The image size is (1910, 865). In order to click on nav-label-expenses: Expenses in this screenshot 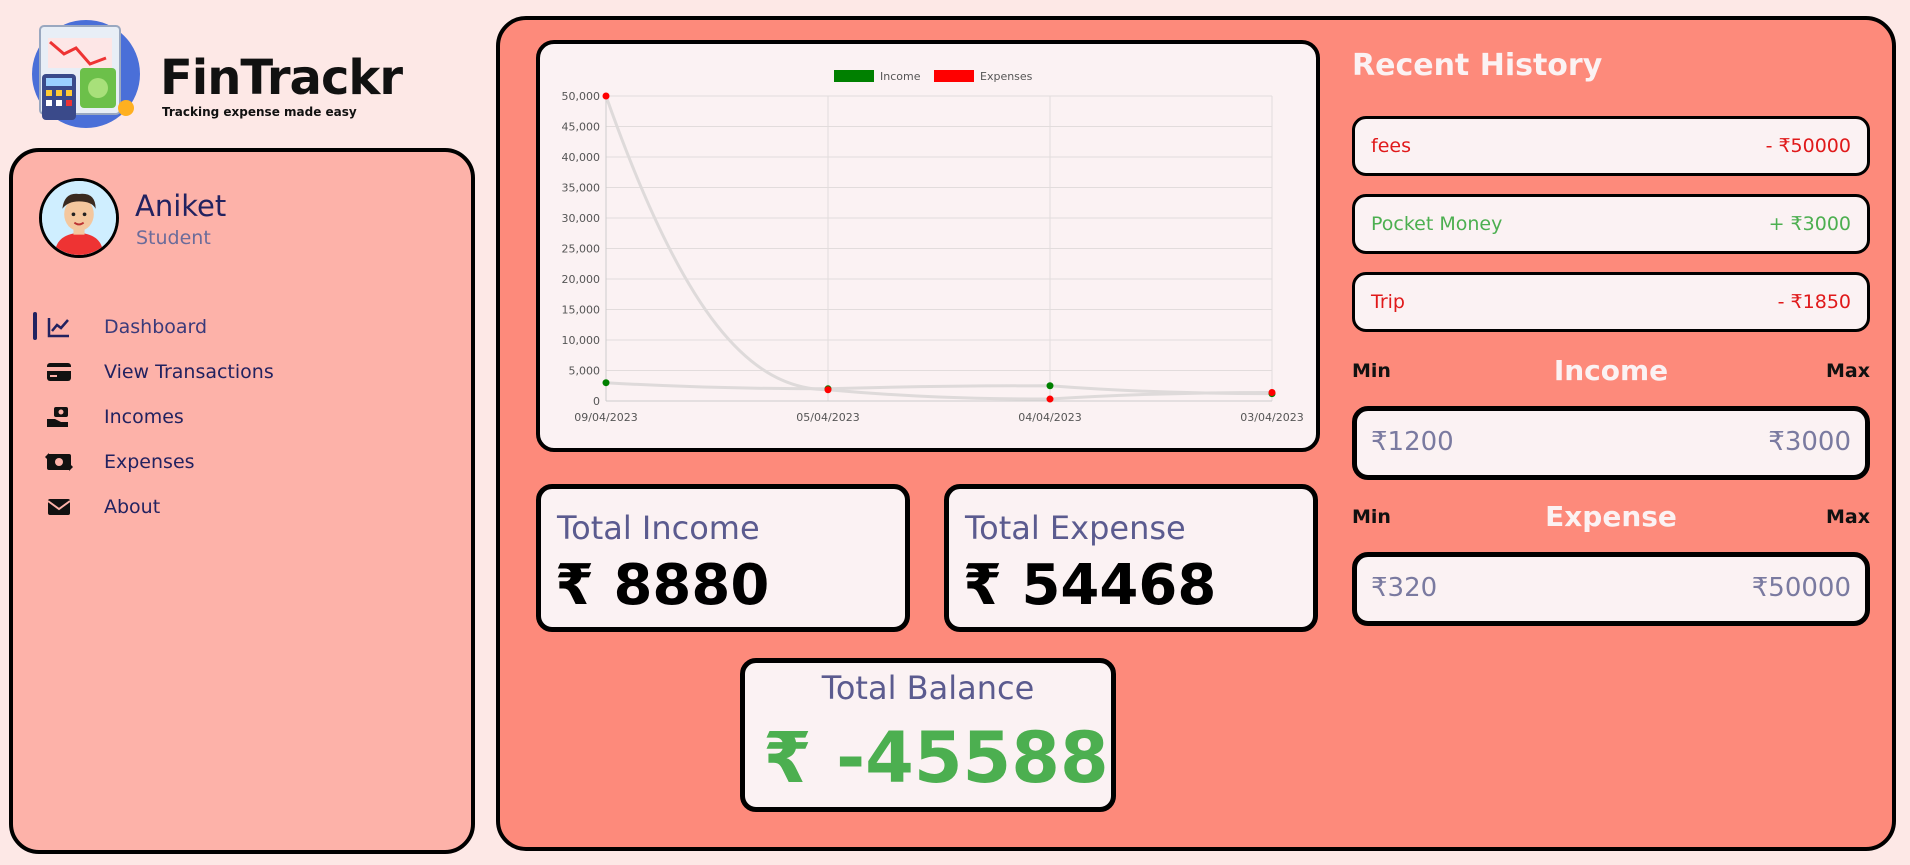, I will do `click(149, 461)`.